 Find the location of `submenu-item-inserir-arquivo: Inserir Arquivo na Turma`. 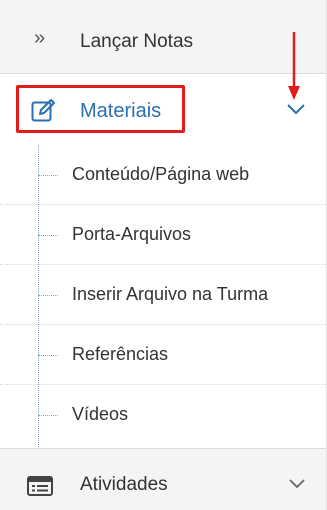

submenu-item-inserir-arquivo: Inserir Arquivo na Turma is located at coordinates (163, 295).